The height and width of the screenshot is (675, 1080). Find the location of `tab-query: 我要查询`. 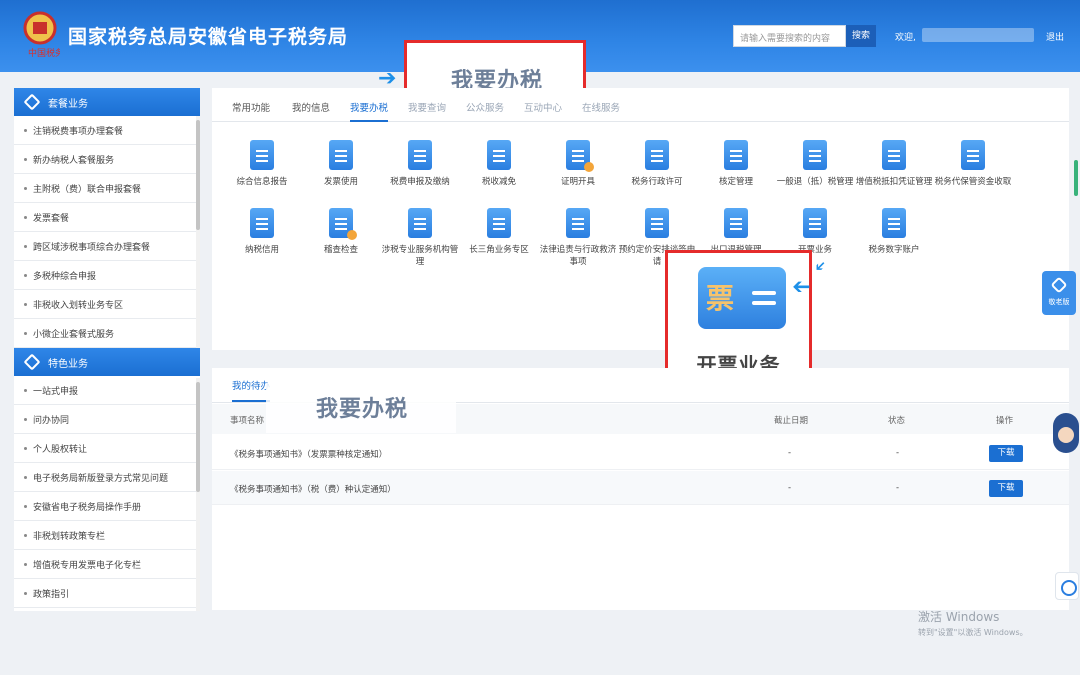

tab-query: 我要查询 is located at coordinates (427, 107).